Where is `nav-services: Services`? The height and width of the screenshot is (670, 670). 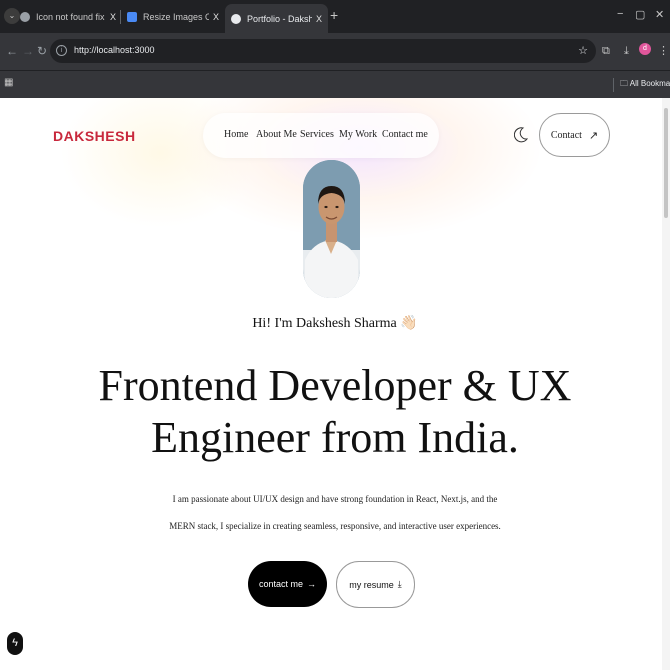 nav-services: Services is located at coordinates (317, 134).